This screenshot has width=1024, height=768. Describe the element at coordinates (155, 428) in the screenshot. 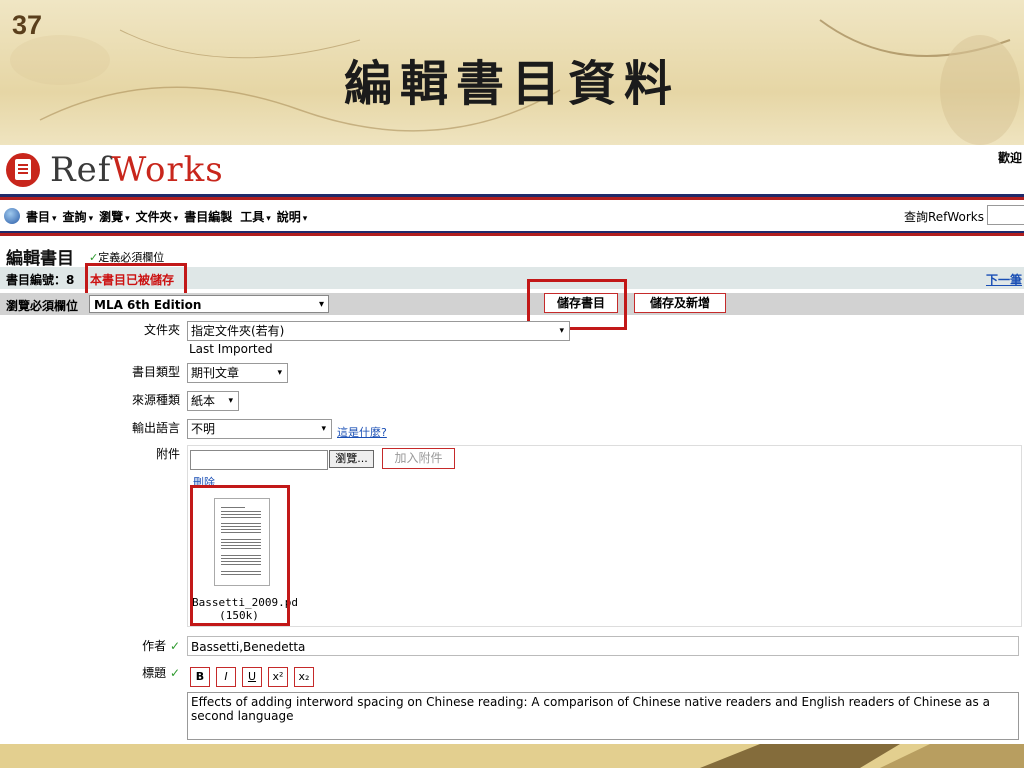

I see `language-label: 輸出語言` at that location.